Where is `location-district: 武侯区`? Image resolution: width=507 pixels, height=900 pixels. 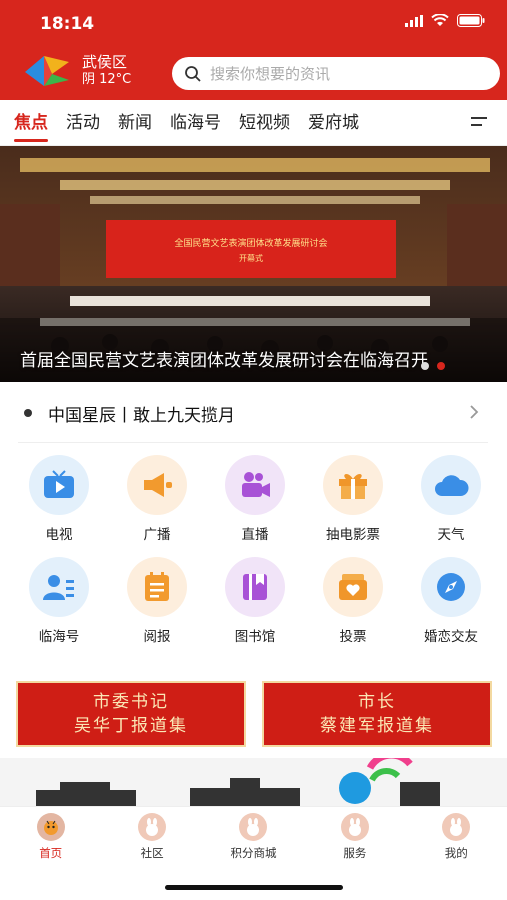 location-district: 武侯区 is located at coordinates (105, 62).